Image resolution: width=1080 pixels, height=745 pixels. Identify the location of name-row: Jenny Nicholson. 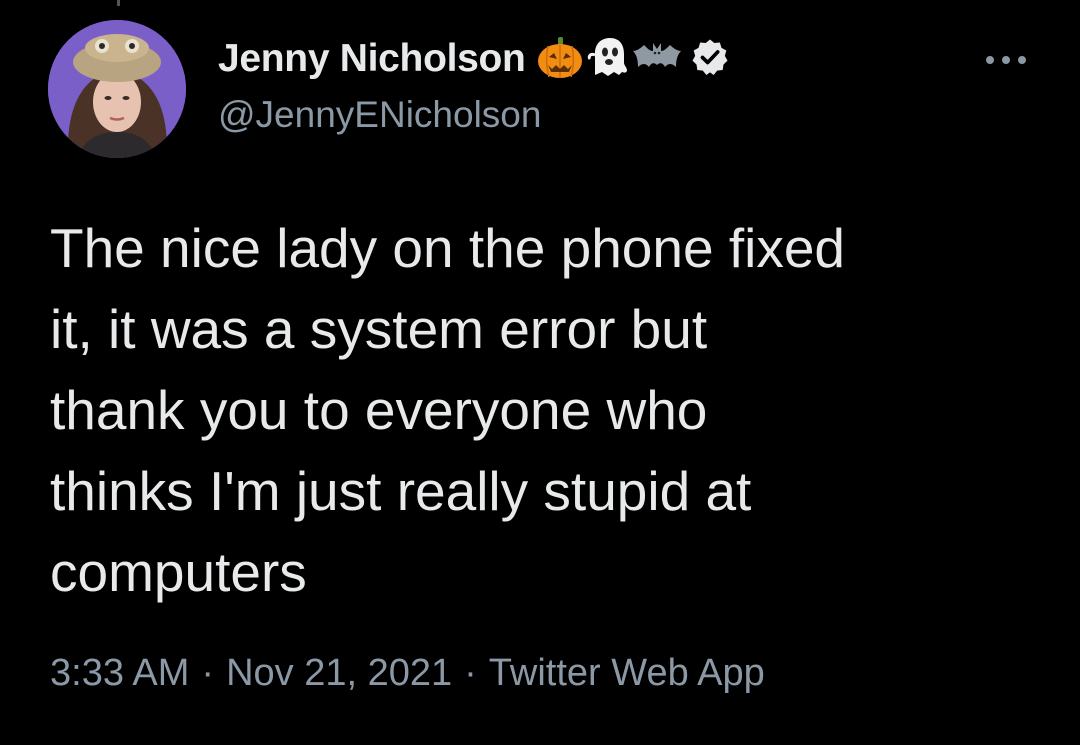
(474, 59).